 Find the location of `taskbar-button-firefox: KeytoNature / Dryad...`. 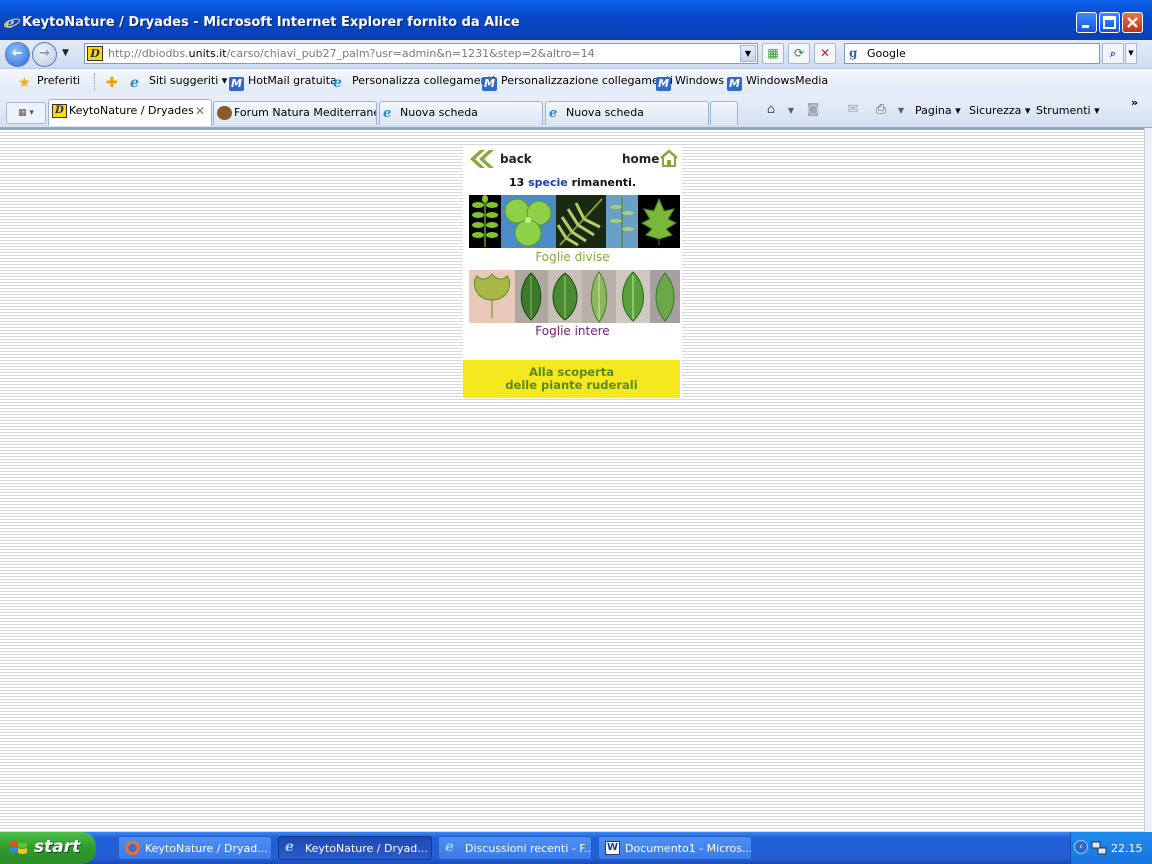

taskbar-button-firefox: KeytoNature / Dryad... is located at coordinates (195, 848).